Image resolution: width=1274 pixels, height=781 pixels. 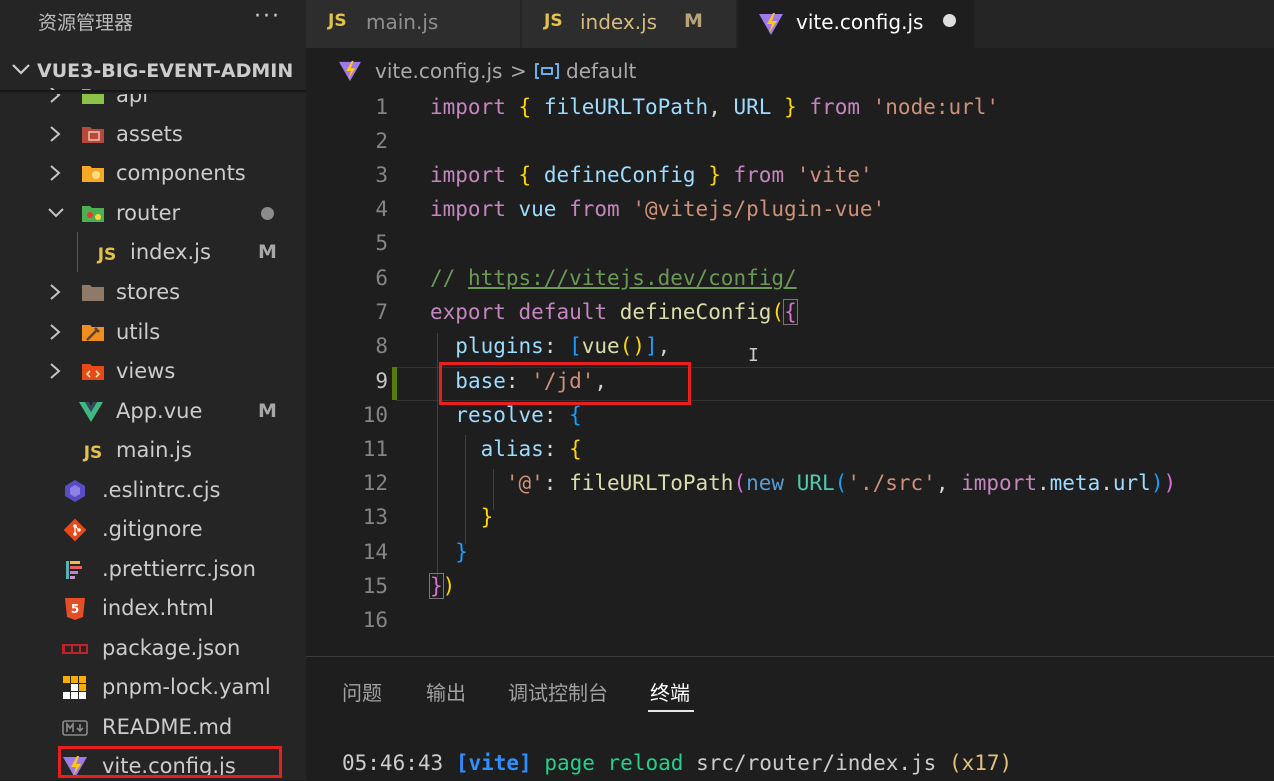 I want to click on tree-item-utils: utils, so click(x=153, y=332).